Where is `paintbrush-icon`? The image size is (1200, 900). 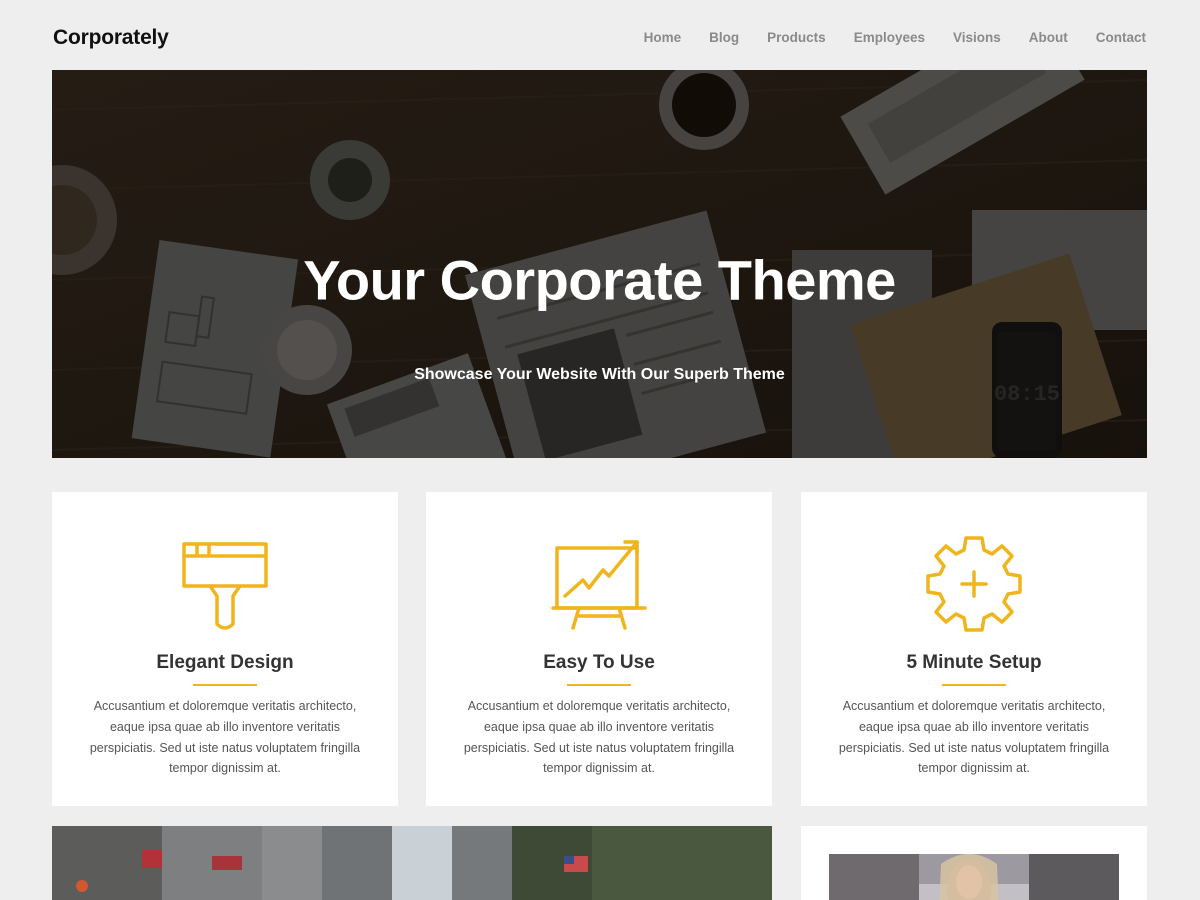 paintbrush-icon is located at coordinates (225, 586).